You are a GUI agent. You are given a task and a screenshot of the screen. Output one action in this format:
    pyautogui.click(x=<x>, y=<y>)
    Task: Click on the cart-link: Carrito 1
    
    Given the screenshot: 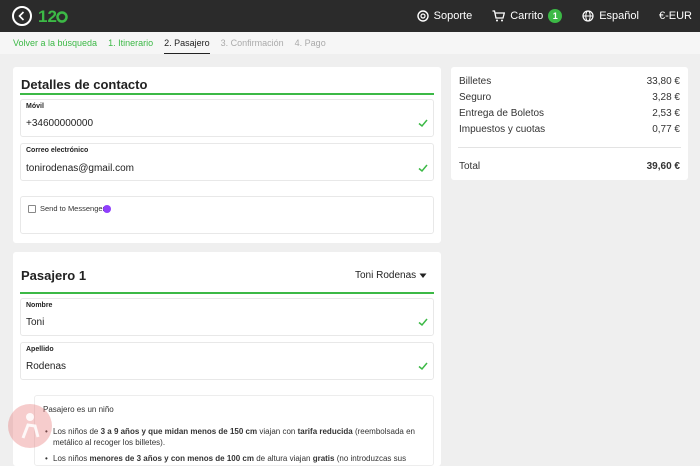 What is the action you would take?
    pyautogui.click(x=527, y=16)
    